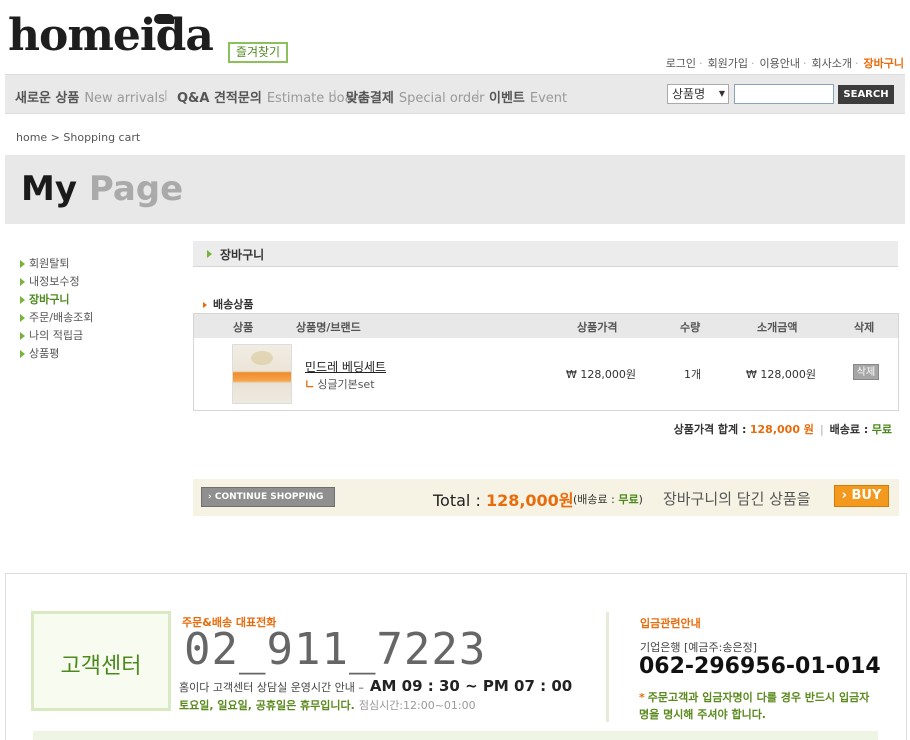 Image resolution: width=910 pixels, height=740 pixels. What do you see at coordinates (601, 374) in the screenshot?
I see `product-price: ₩ 128,000원` at bounding box center [601, 374].